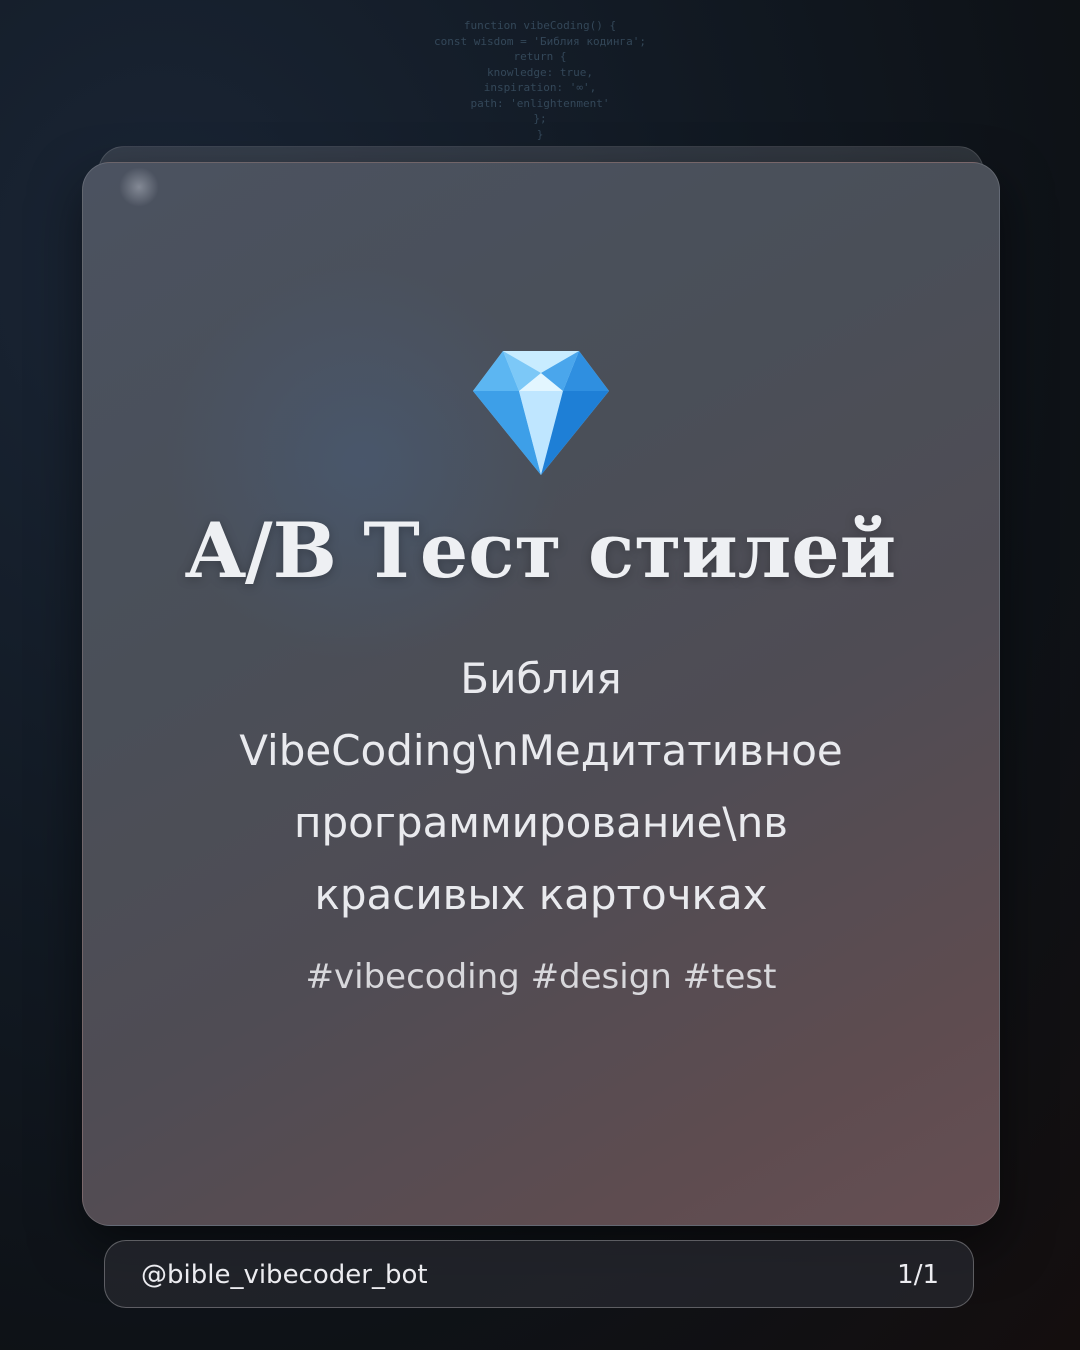  What do you see at coordinates (540, 118) in the screenshot?
I see `code-line: };` at bounding box center [540, 118].